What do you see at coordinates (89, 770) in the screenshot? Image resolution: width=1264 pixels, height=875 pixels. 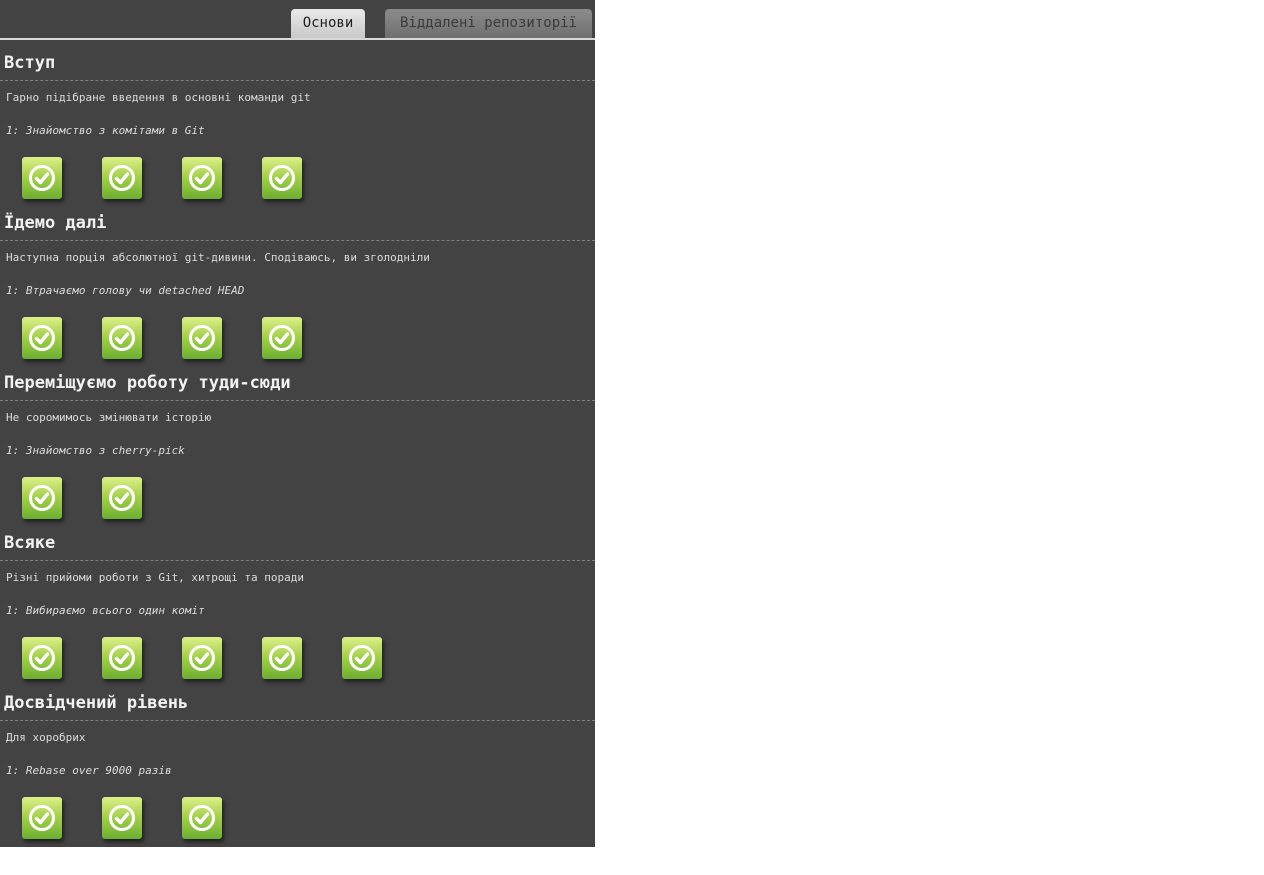 I see `current-level-name: 1: Rebase over 9000 разів` at bounding box center [89, 770].